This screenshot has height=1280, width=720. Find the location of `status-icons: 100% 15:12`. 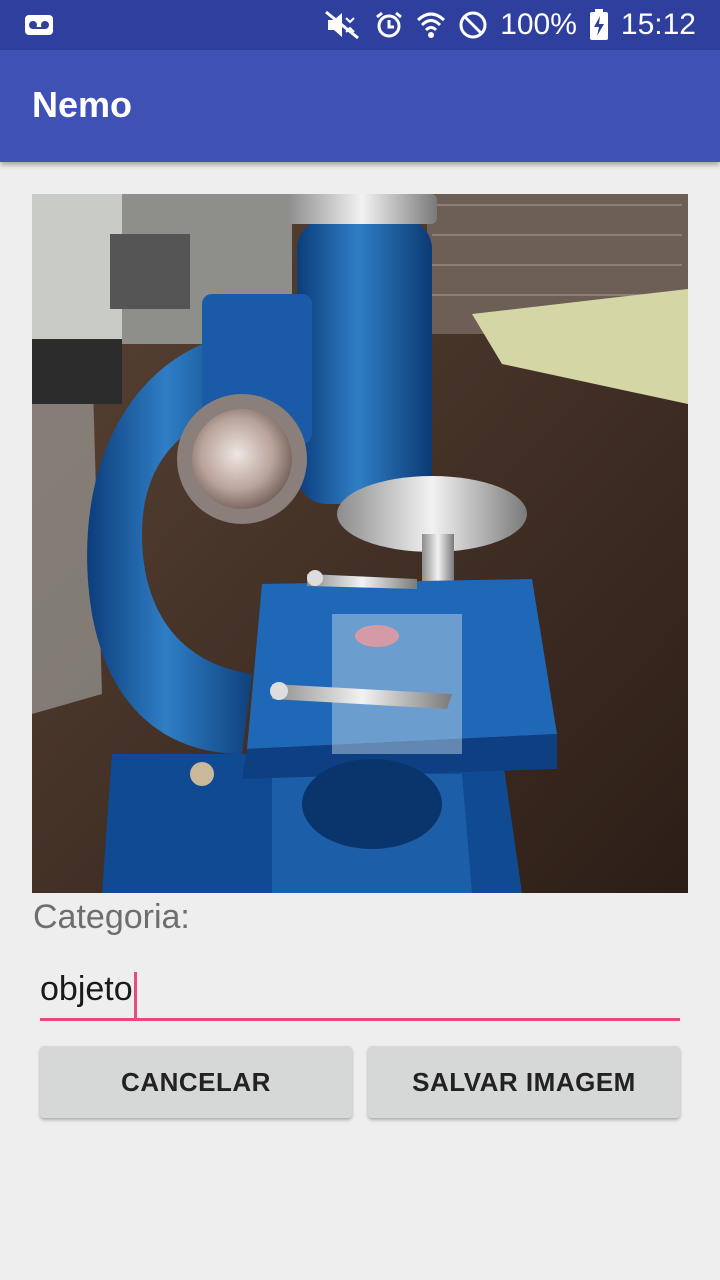

status-icons: 100% 15:12 is located at coordinates (510, 25).